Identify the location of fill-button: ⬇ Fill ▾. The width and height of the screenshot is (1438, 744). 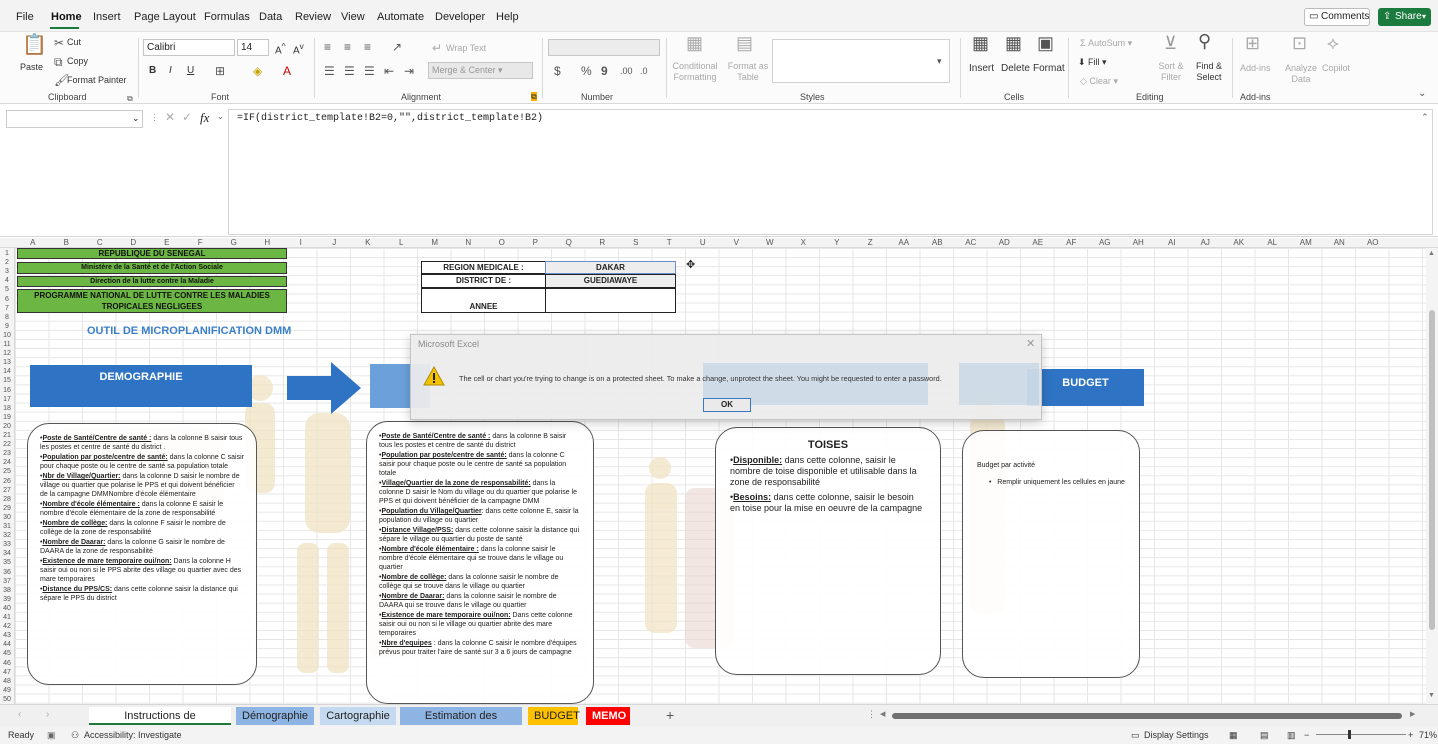
(1092, 62).